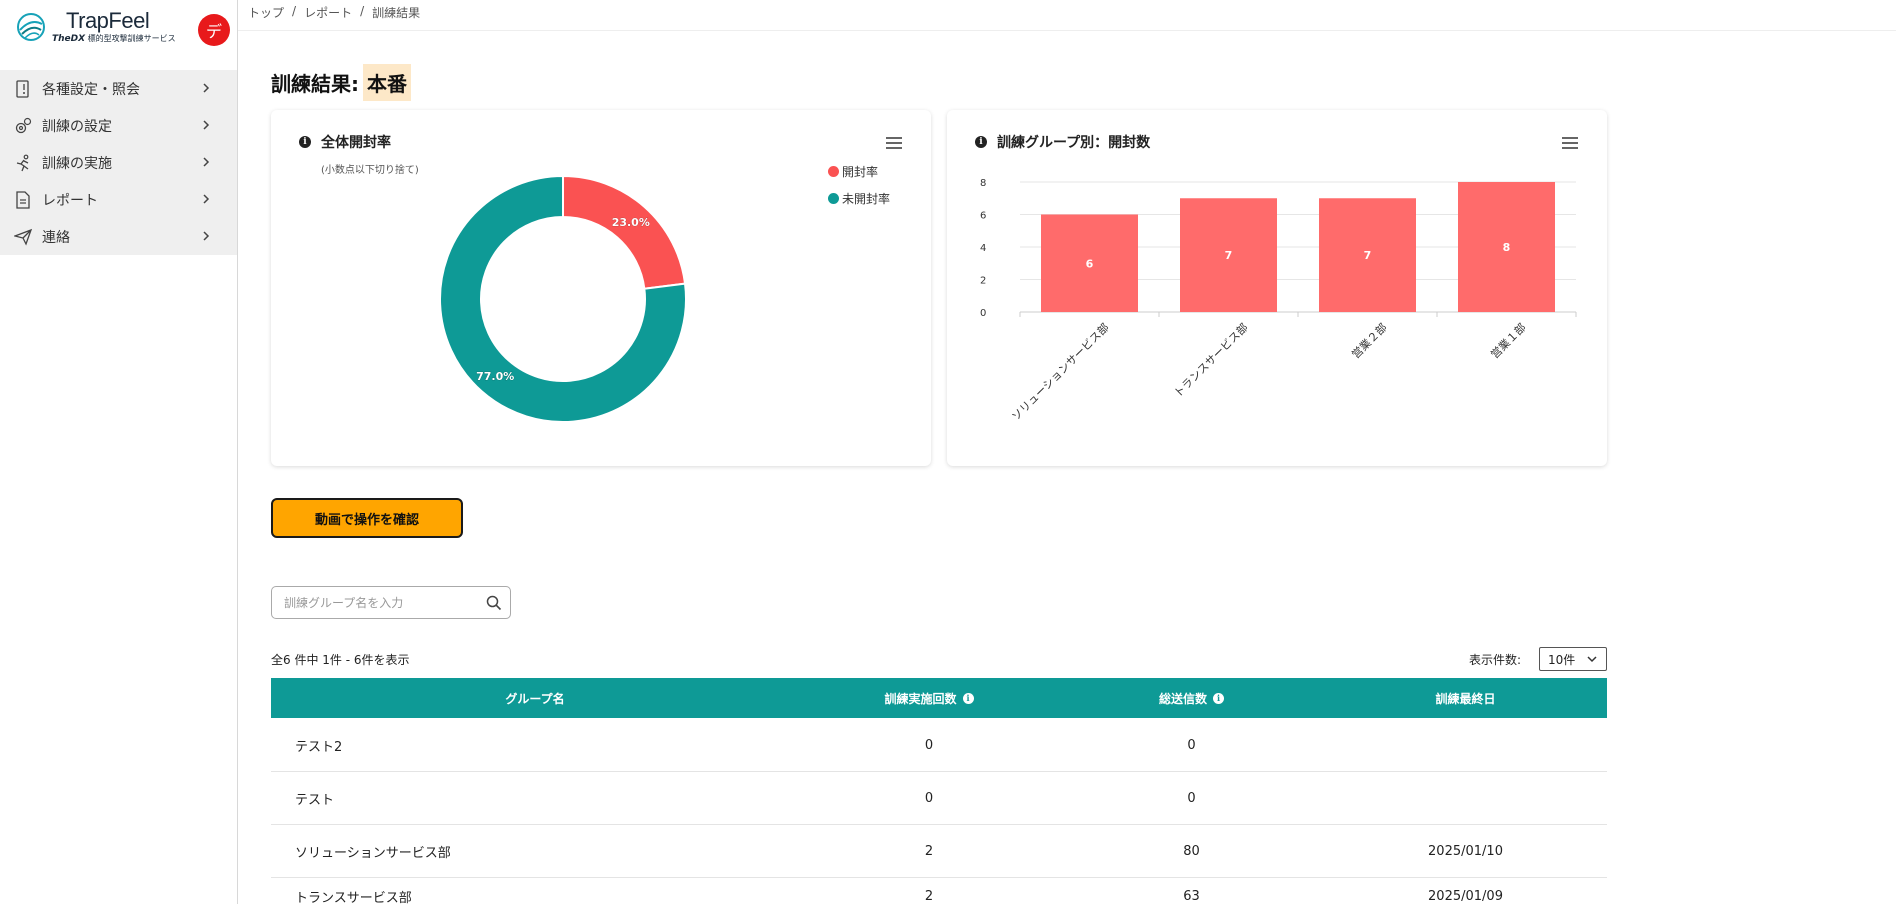 This screenshot has height=904, width=1896. Describe the element at coordinates (939, 891) in the screenshot. I see `table-row: トランスサービス部 2 63 2025/01/09` at that location.